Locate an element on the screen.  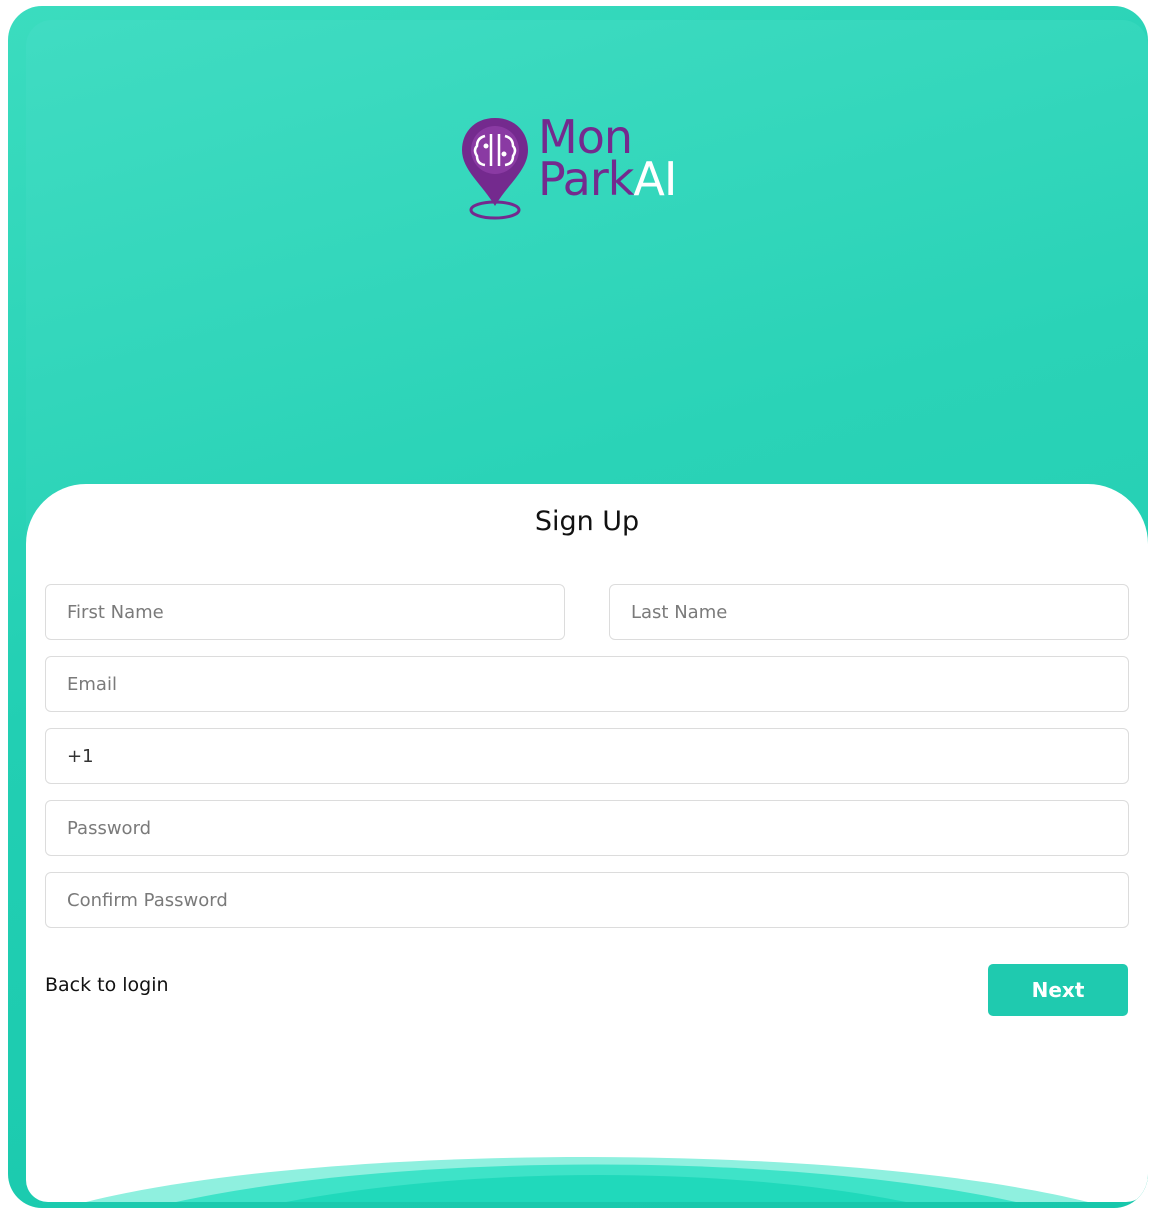
monpark-logo: Mon ParkAI is located at coordinates (598, 169).